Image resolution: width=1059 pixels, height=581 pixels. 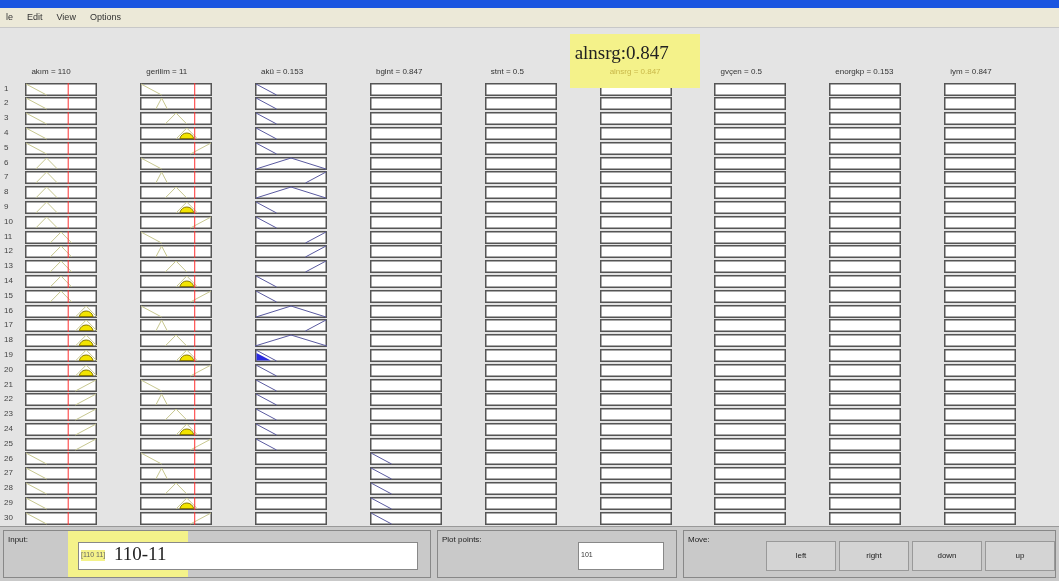 What do you see at coordinates (18, 539) in the screenshot?
I see `input-label: Input:` at bounding box center [18, 539].